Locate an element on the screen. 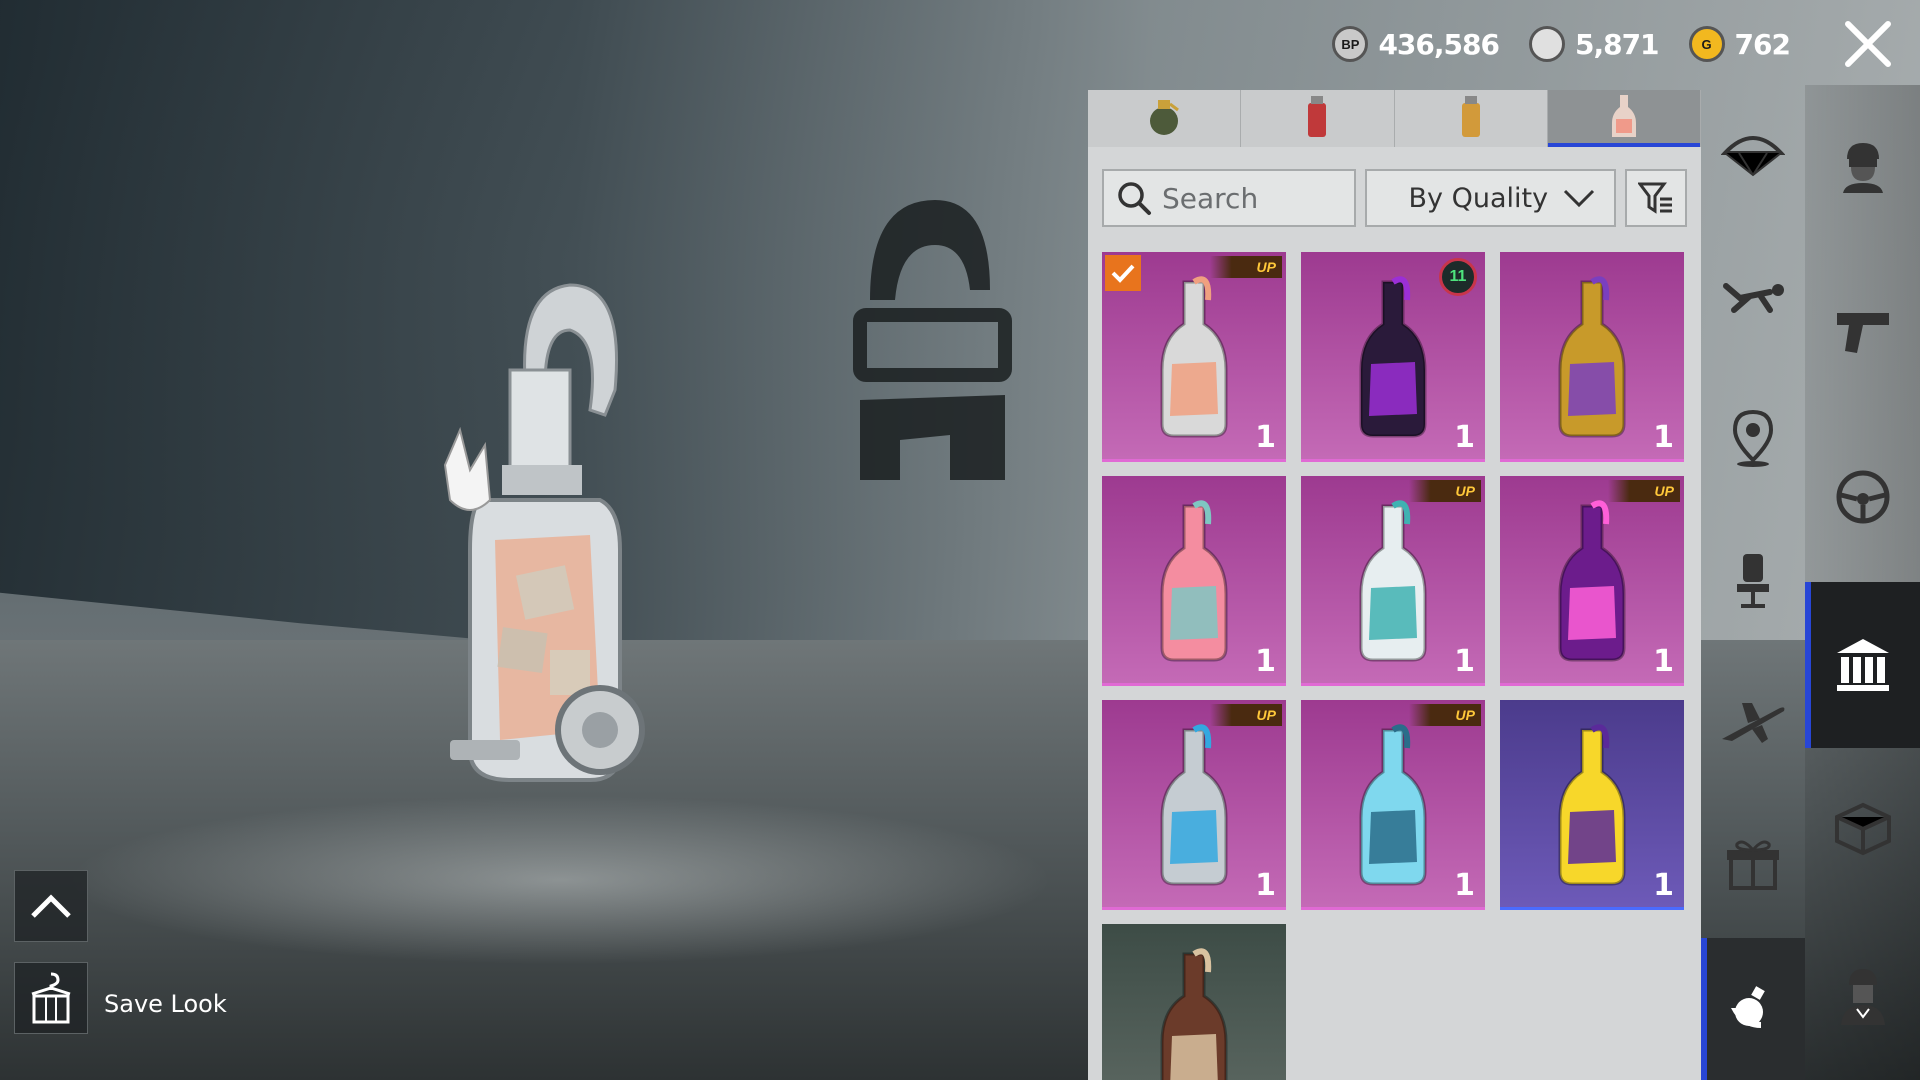  smoke-grenade-icon is located at coordinates (1317, 118).